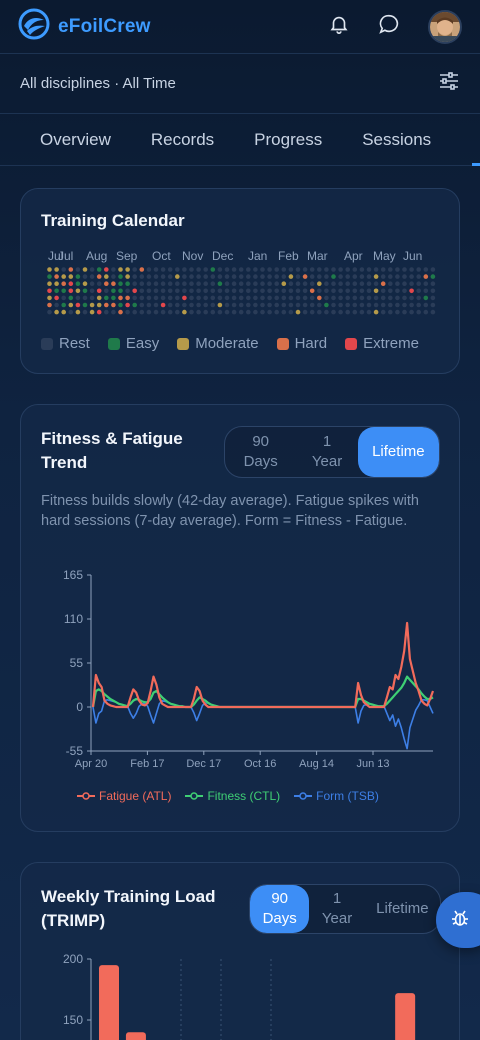 This screenshot has height=1040, width=480. What do you see at coordinates (449, 83) in the screenshot?
I see `sliders-icon` at bounding box center [449, 83].